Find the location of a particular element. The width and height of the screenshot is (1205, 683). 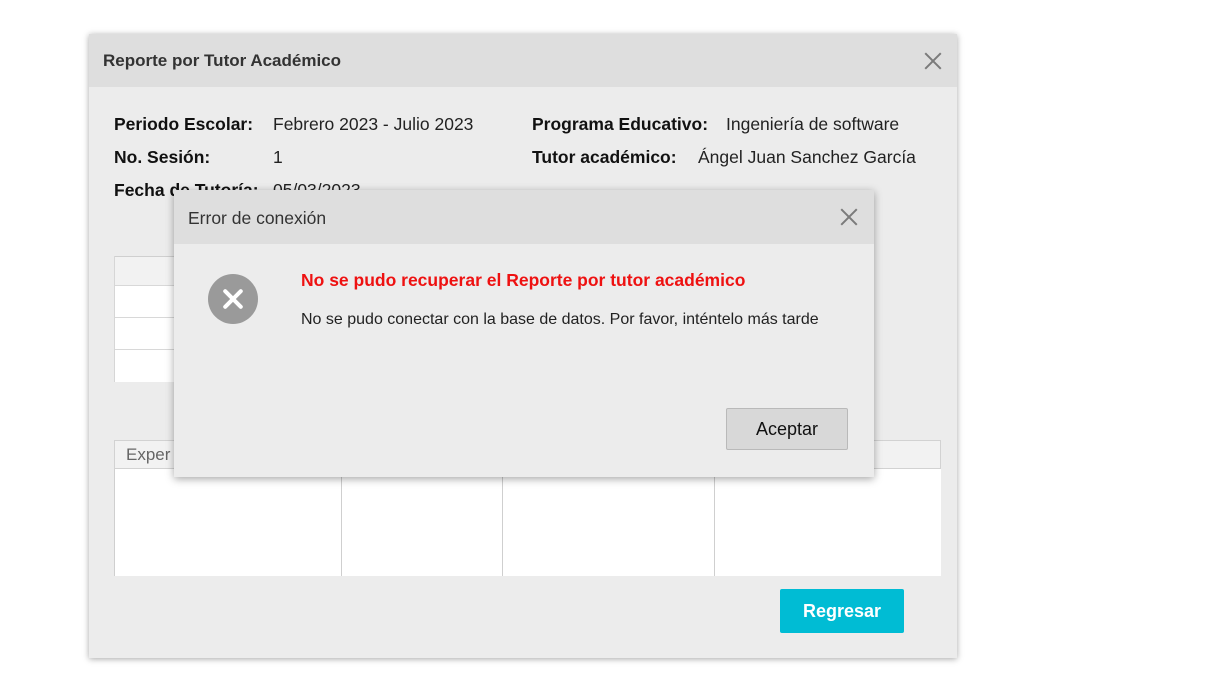

sesion-label: No. Sesión: is located at coordinates (162, 157).